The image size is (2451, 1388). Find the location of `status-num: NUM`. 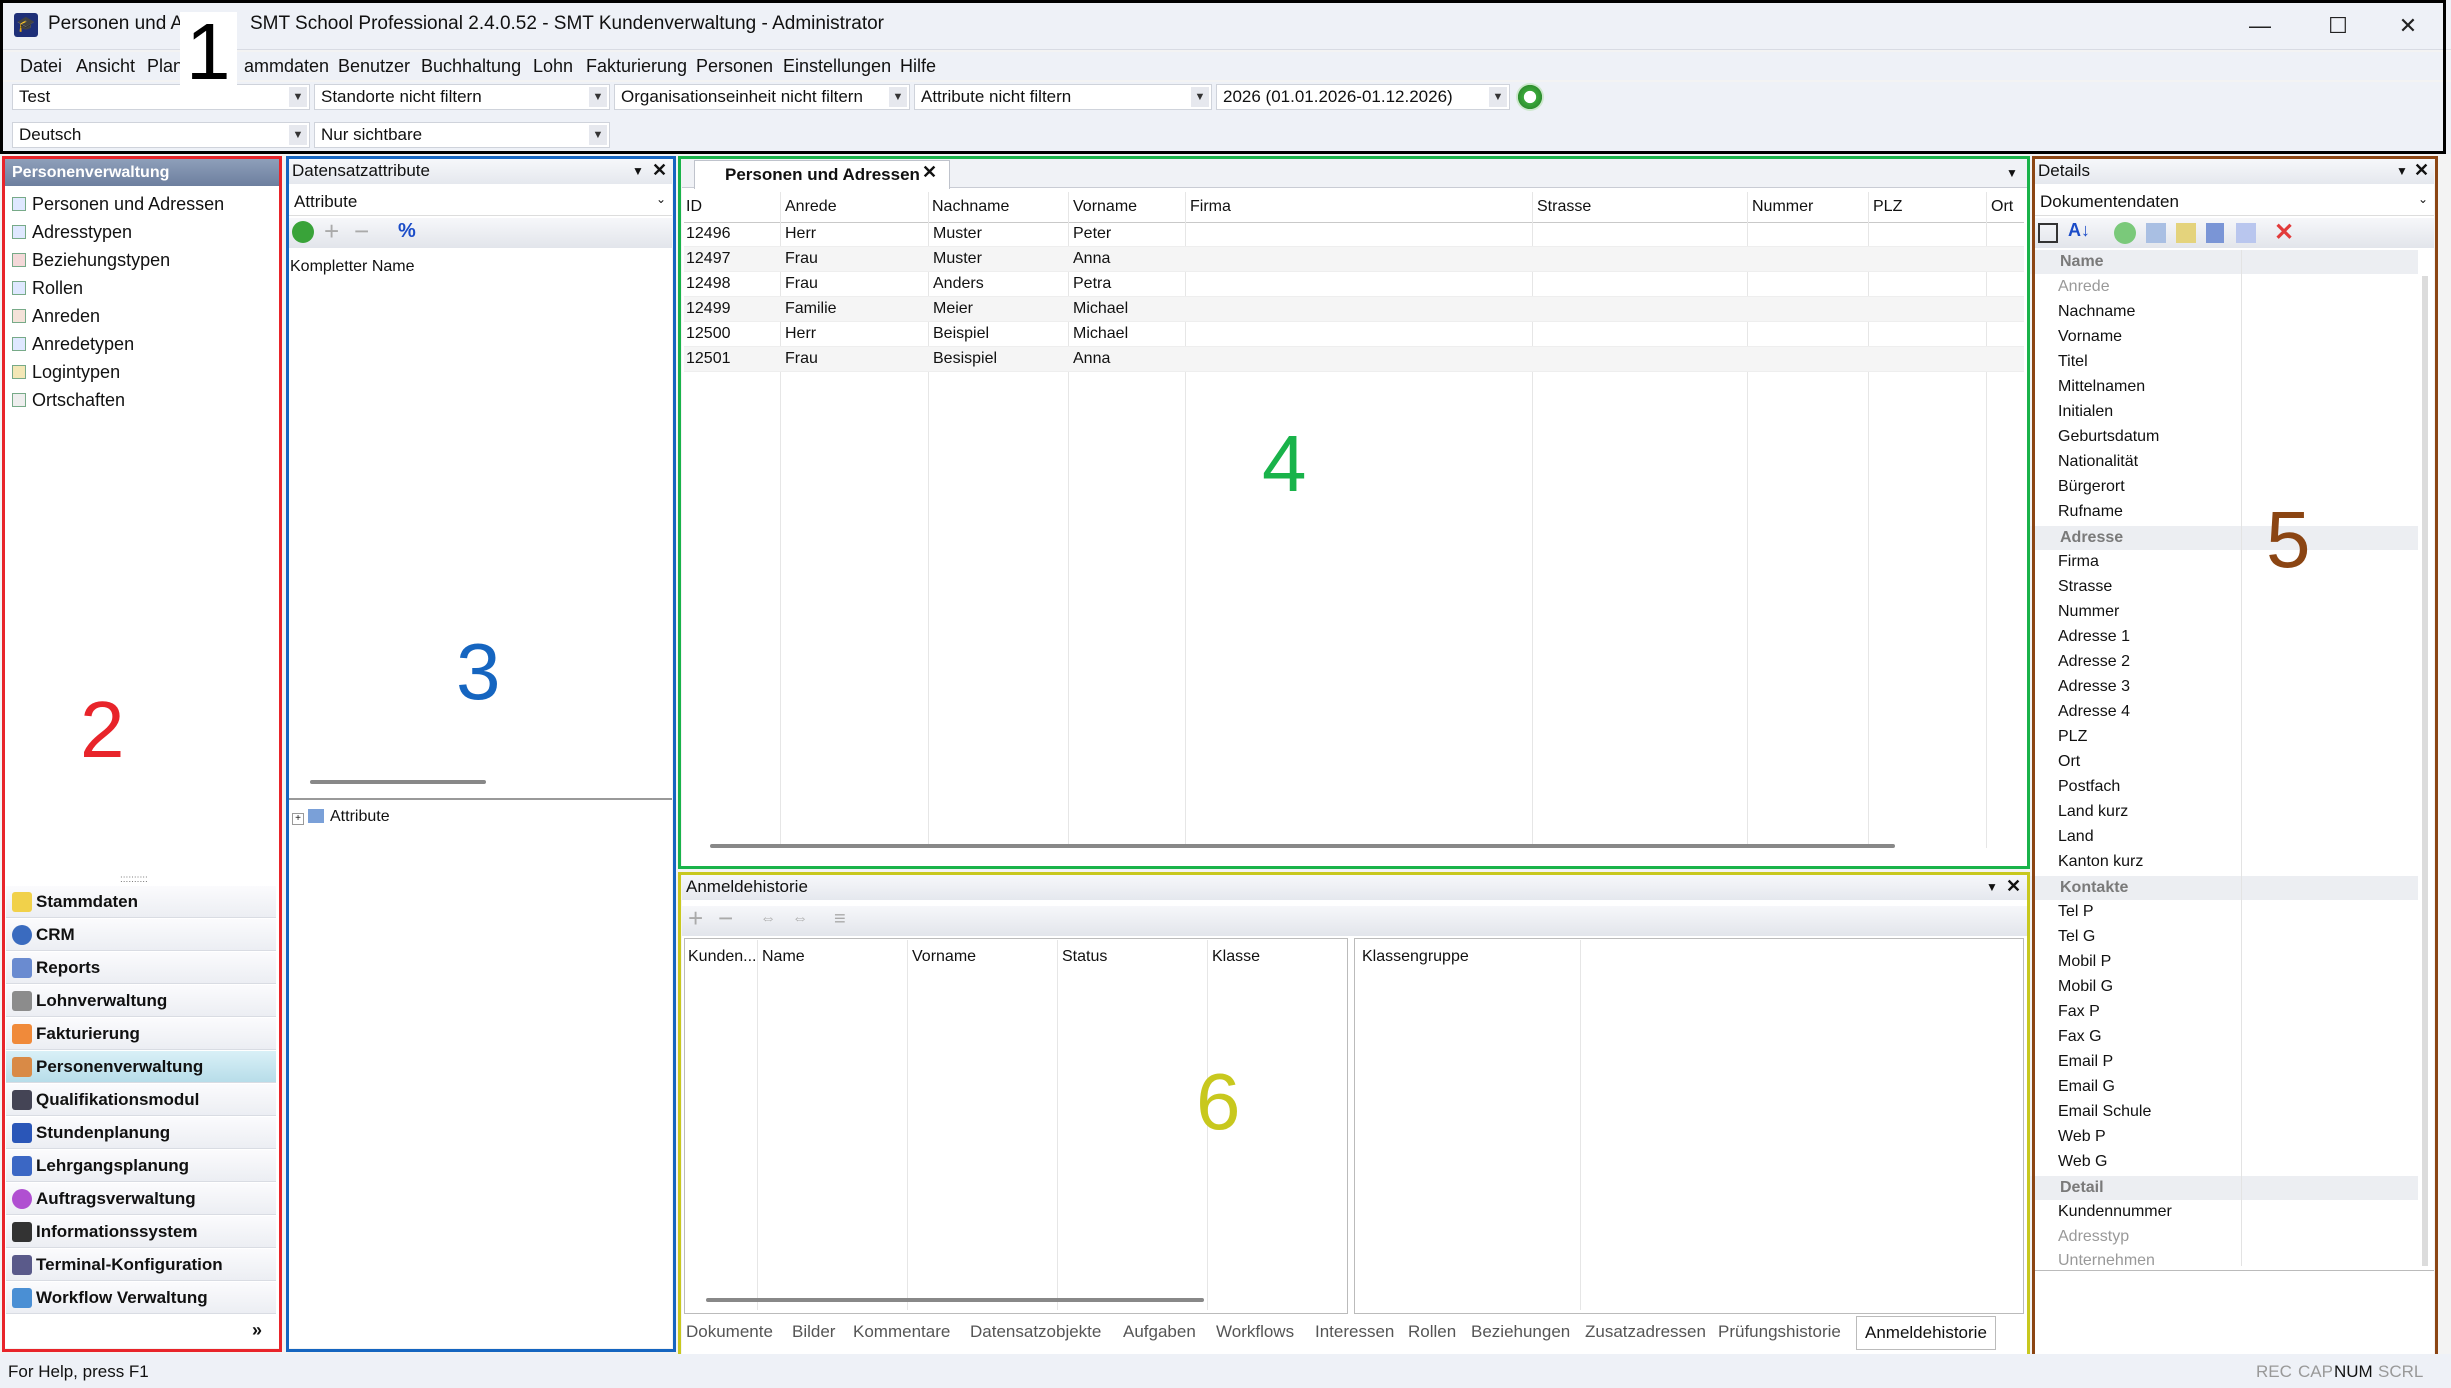

status-num: NUM is located at coordinates (2353, 1371).